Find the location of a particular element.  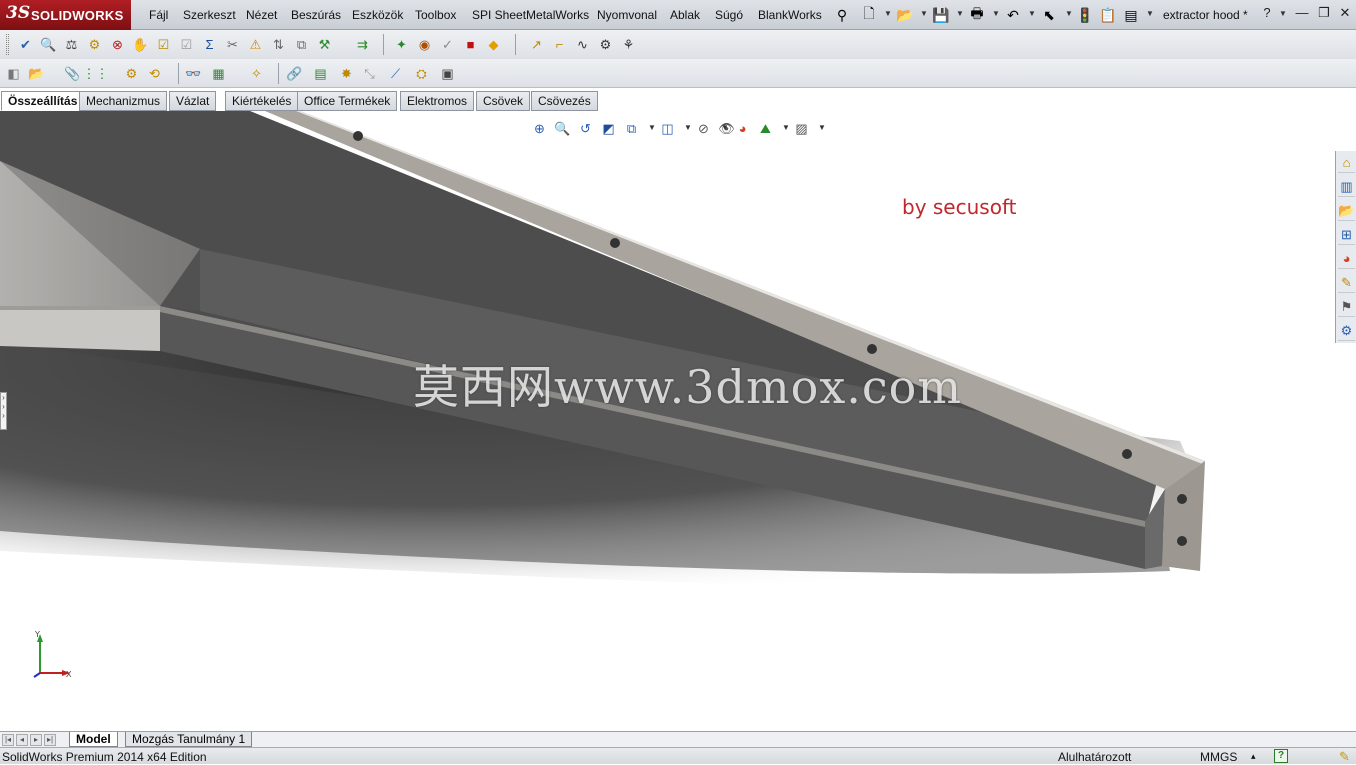

instant3d-icon: ⟋ is located at coordinates (395, 73).